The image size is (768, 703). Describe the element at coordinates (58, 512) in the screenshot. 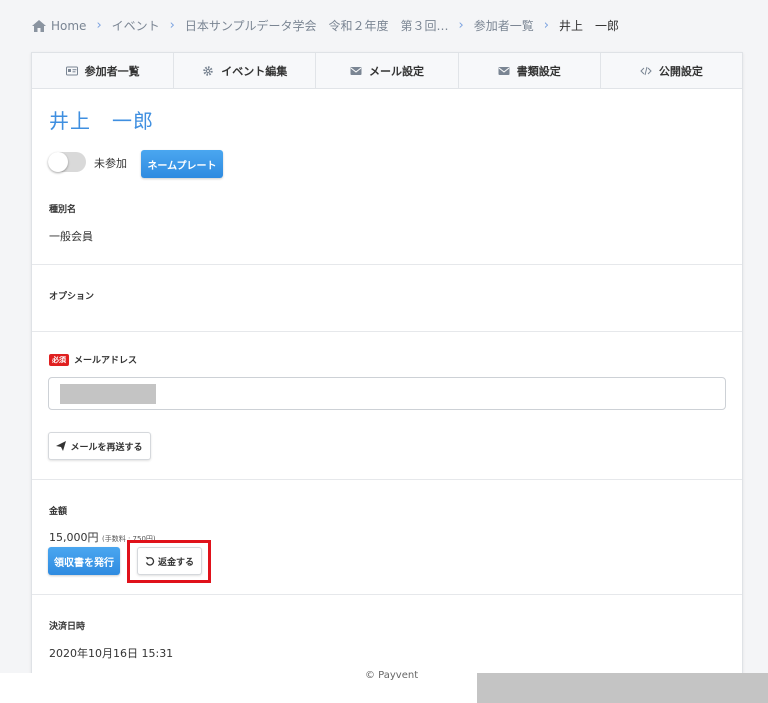

I see `amount-label: 金額` at that location.